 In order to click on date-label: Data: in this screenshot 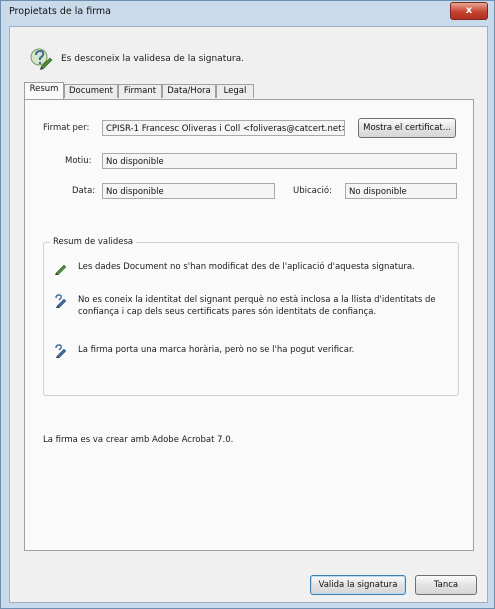, I will do `click(84, 191)`.